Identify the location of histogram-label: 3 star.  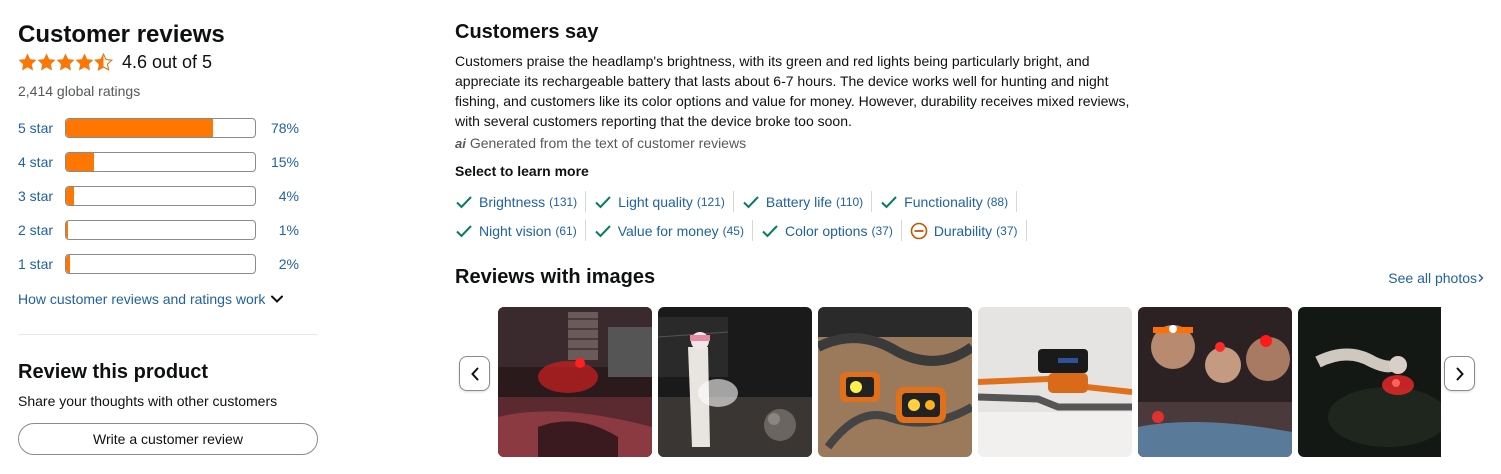
(41, 196).